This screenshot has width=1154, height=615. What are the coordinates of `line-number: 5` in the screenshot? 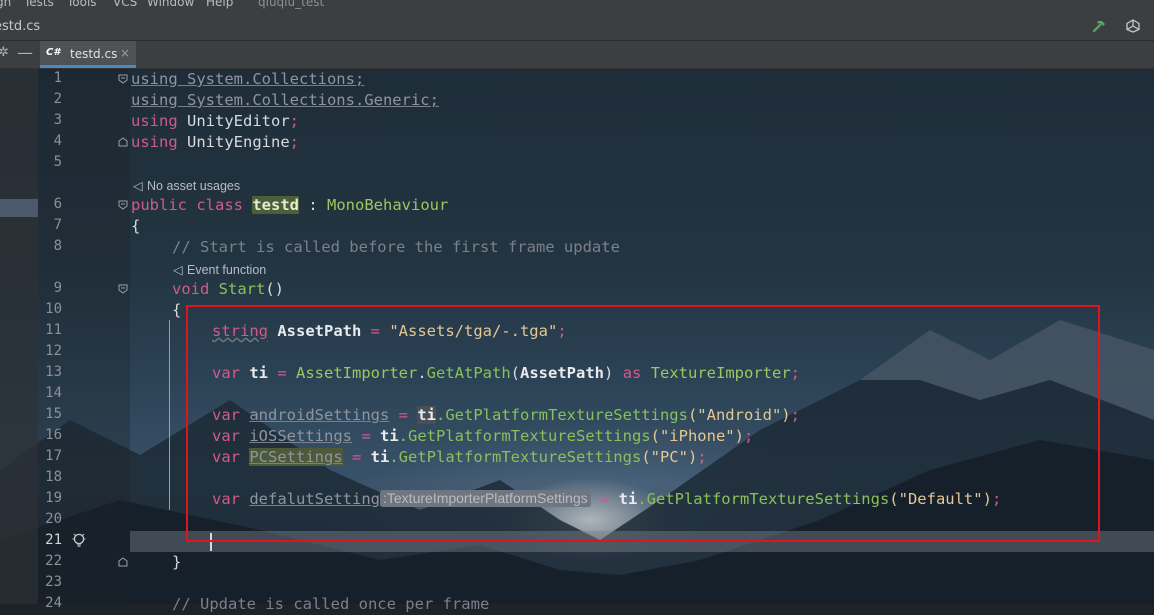 It's located at (57, 162).